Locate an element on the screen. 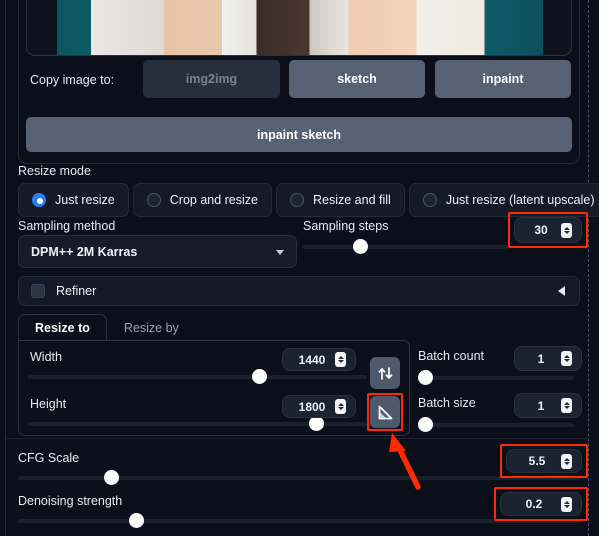  chevron-left-icon is located at coordinates (561, 291).